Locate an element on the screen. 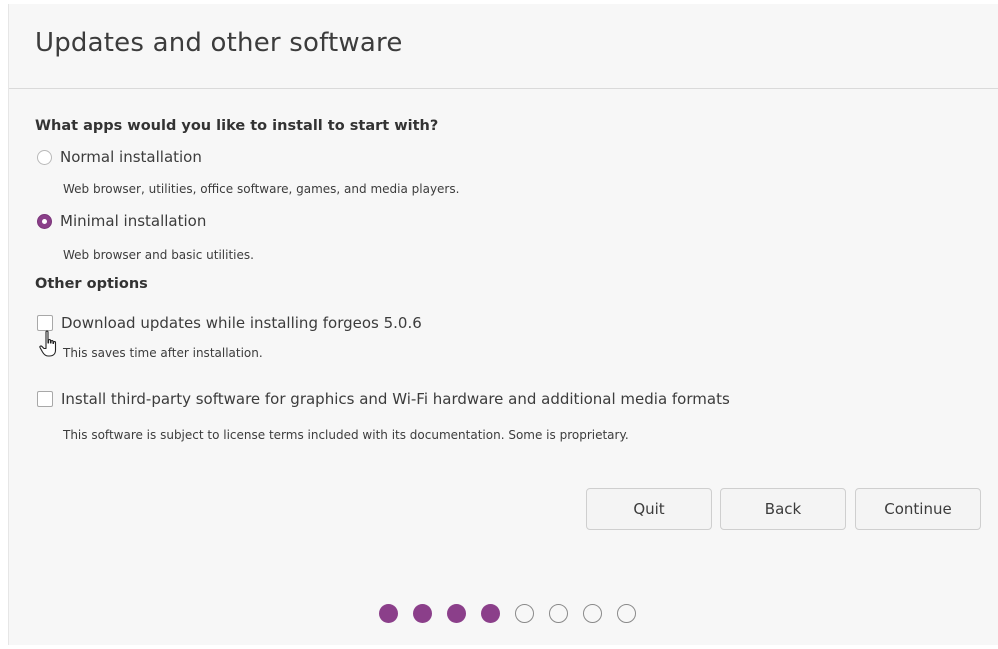  header: Updates and other software is located at coordinates (503, 46).